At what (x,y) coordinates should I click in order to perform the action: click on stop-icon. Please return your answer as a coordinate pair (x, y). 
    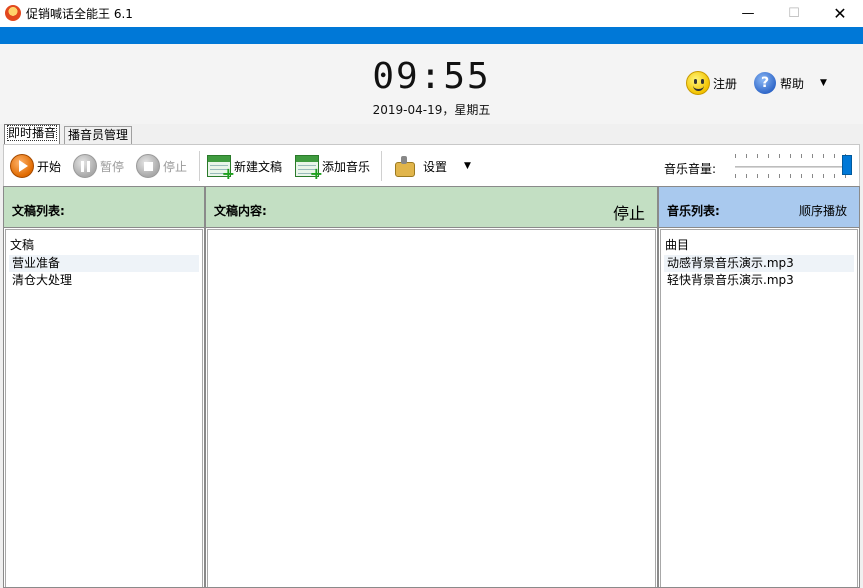
    Looking at the image, I should click on (148, 166).